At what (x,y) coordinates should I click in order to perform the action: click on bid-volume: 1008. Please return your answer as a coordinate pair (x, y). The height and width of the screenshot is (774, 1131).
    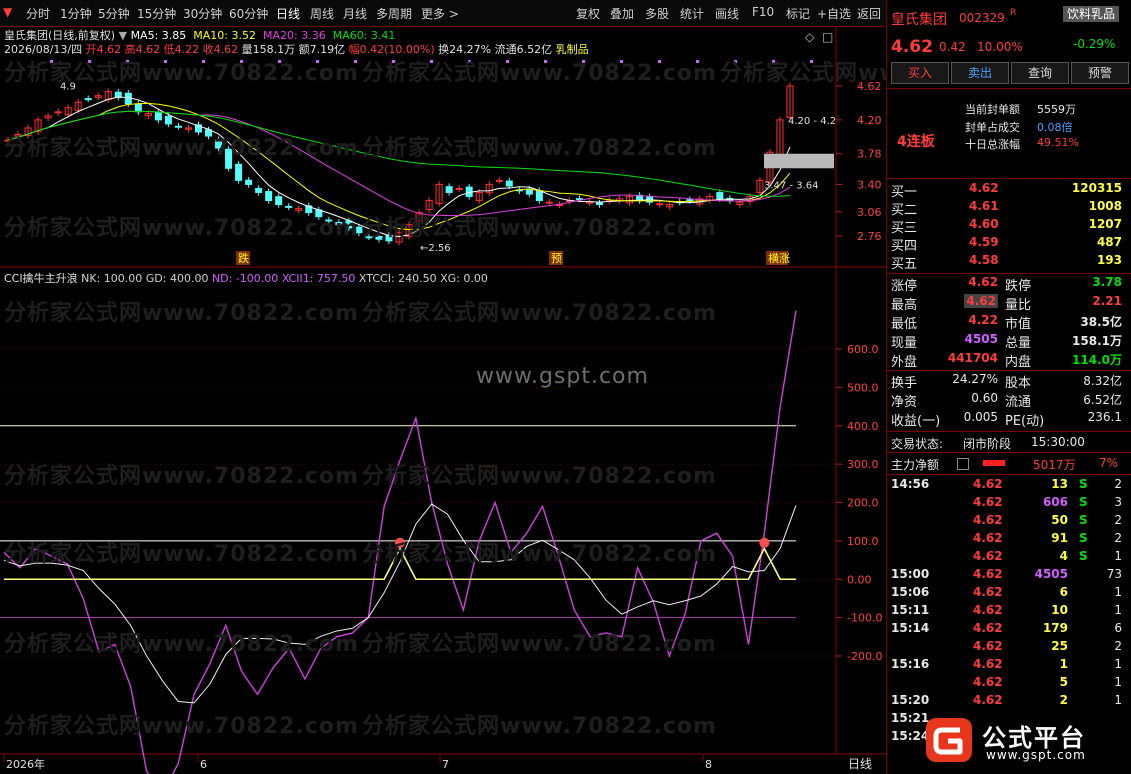
    Looking at the image, I should click on (1105, 206).